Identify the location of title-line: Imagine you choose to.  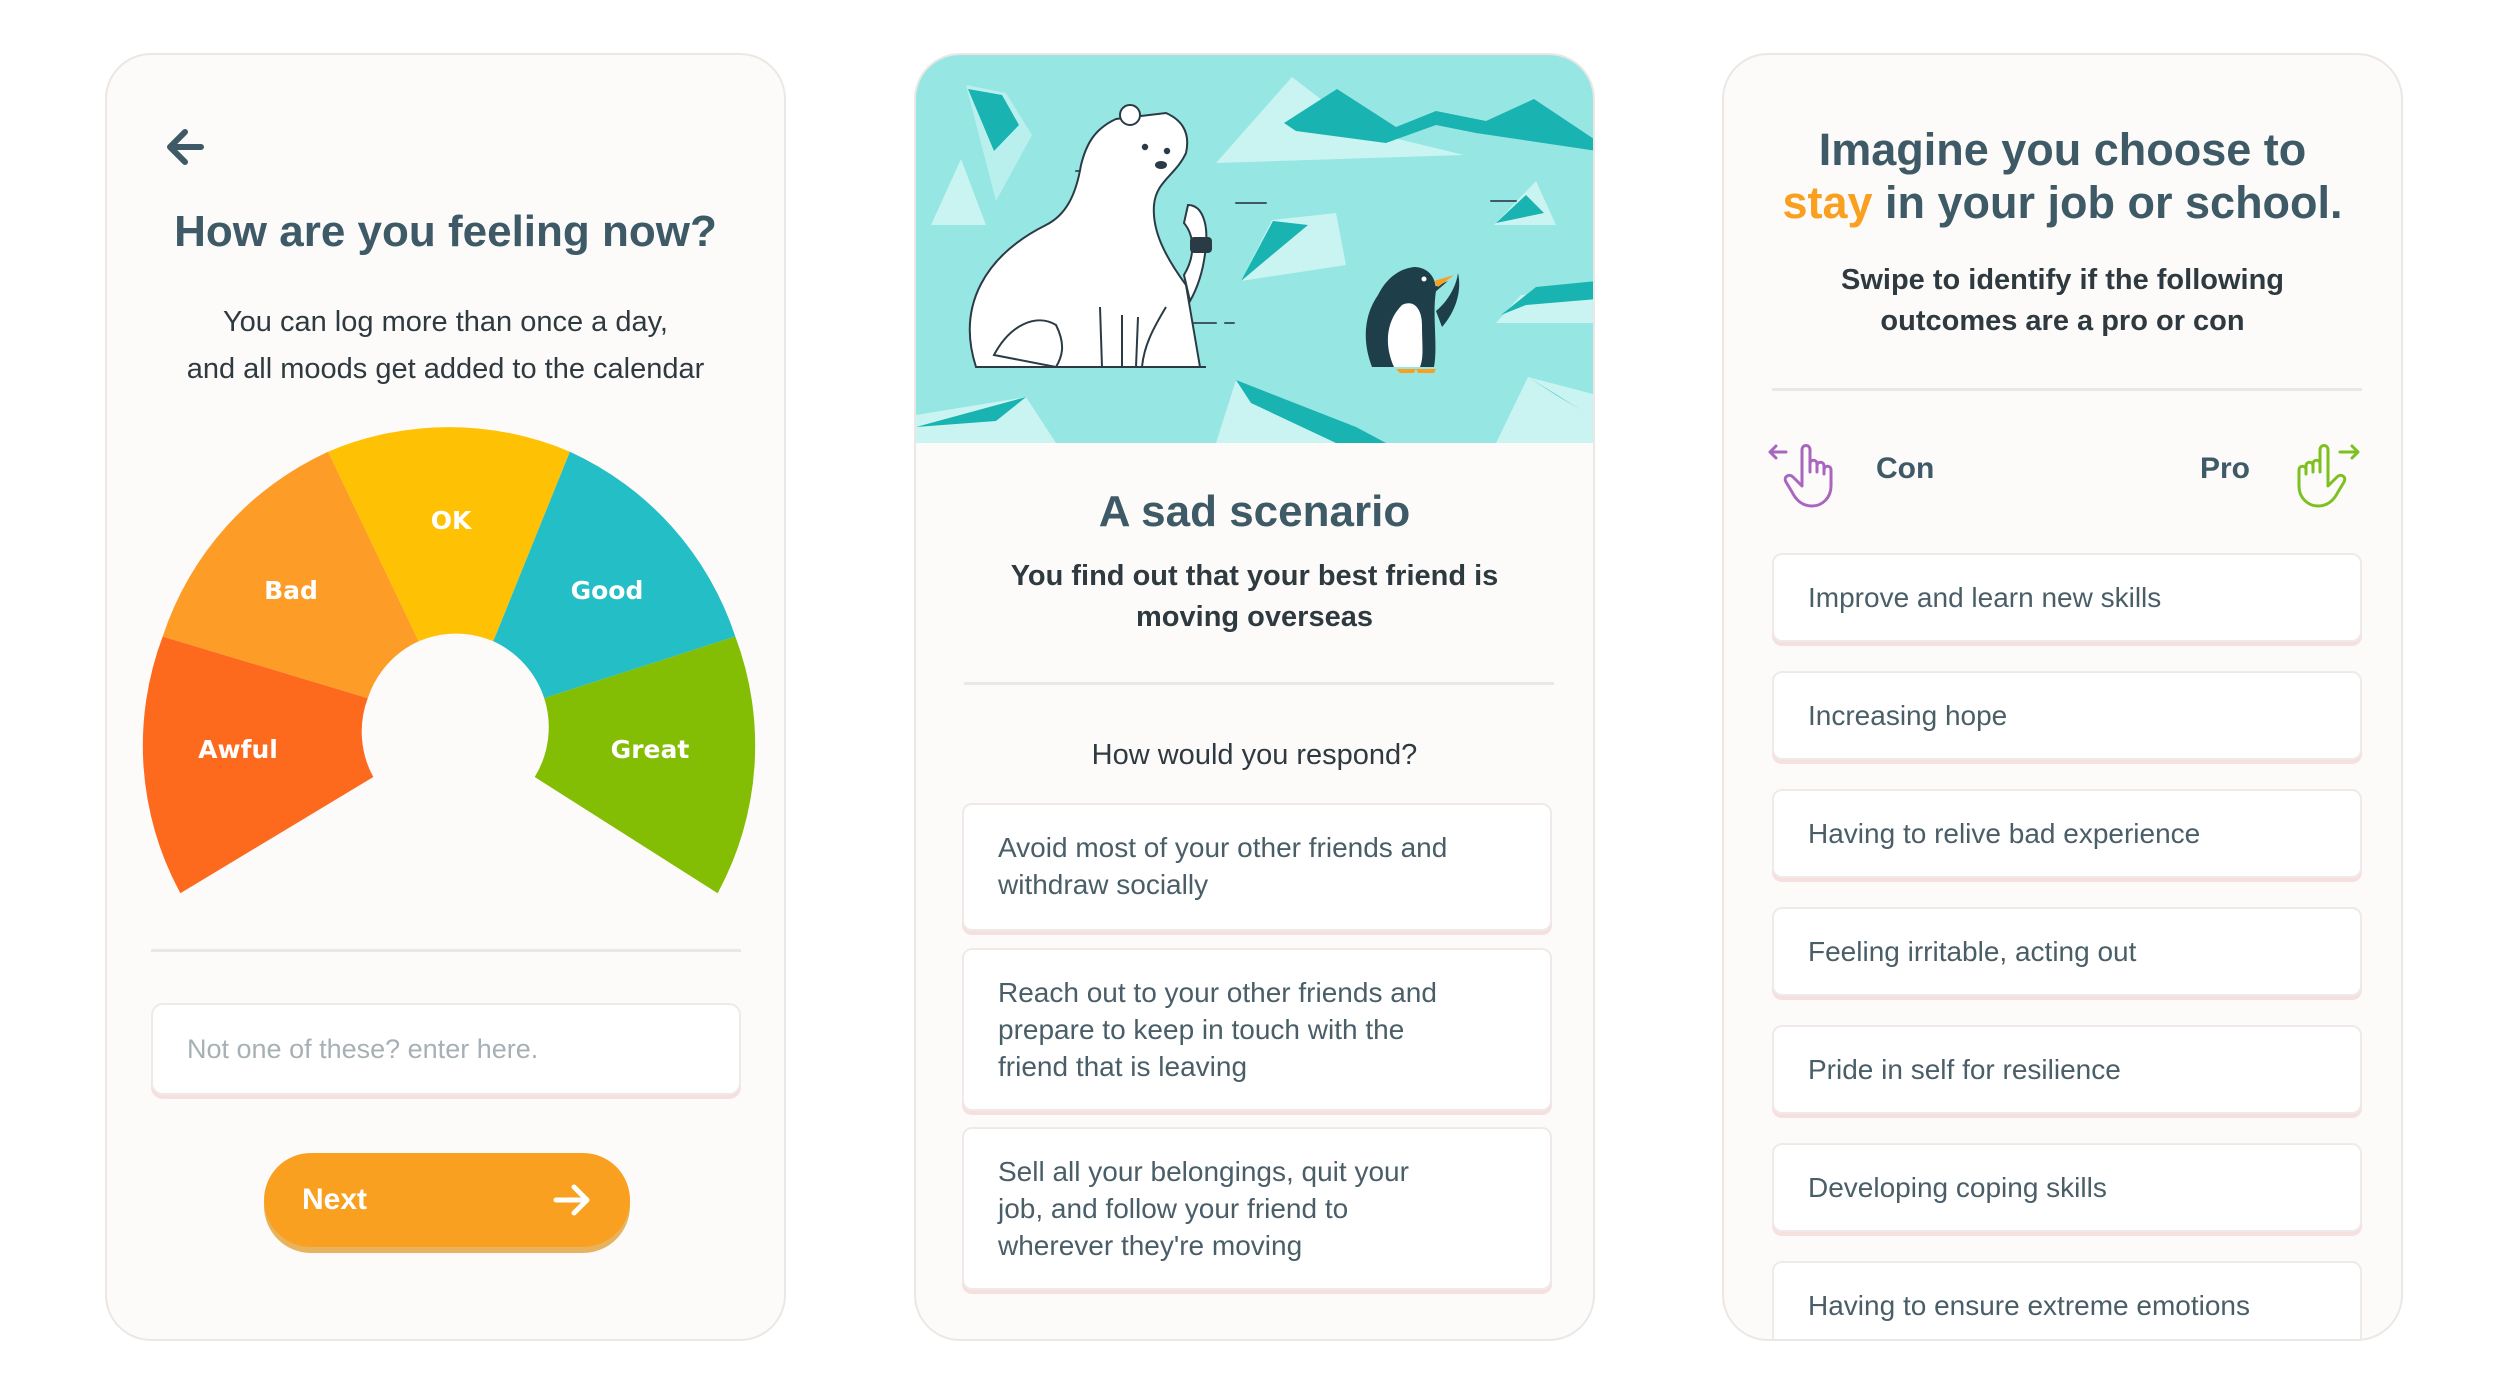
(2062, 149).